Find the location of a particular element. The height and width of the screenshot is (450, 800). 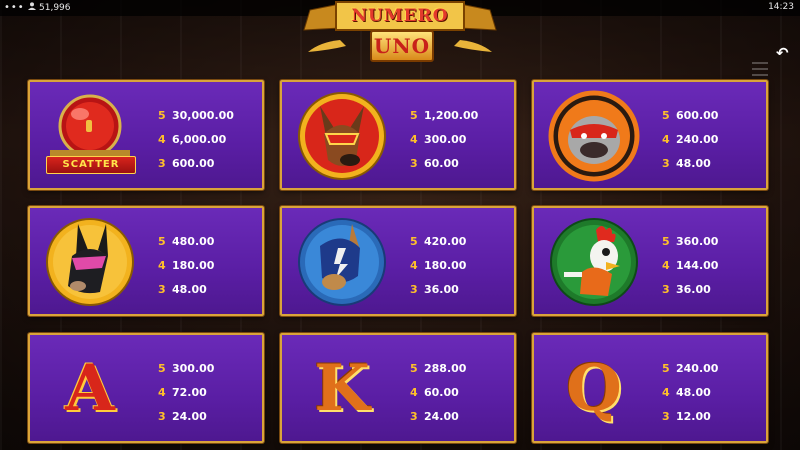

rooster-icon is located at coordinates (594, 262).